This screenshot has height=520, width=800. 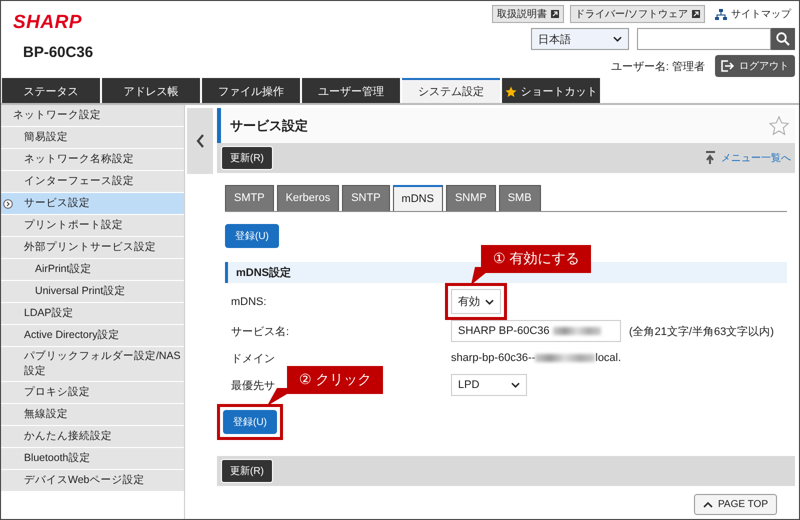 I want to click on sidebar-item: Active Directory設定, so click(x=92, y=336).